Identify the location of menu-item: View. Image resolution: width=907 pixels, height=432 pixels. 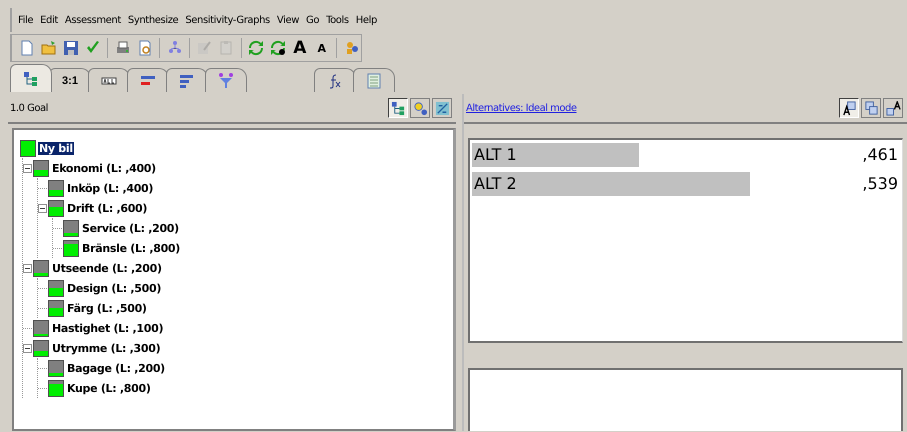
(287, 20).